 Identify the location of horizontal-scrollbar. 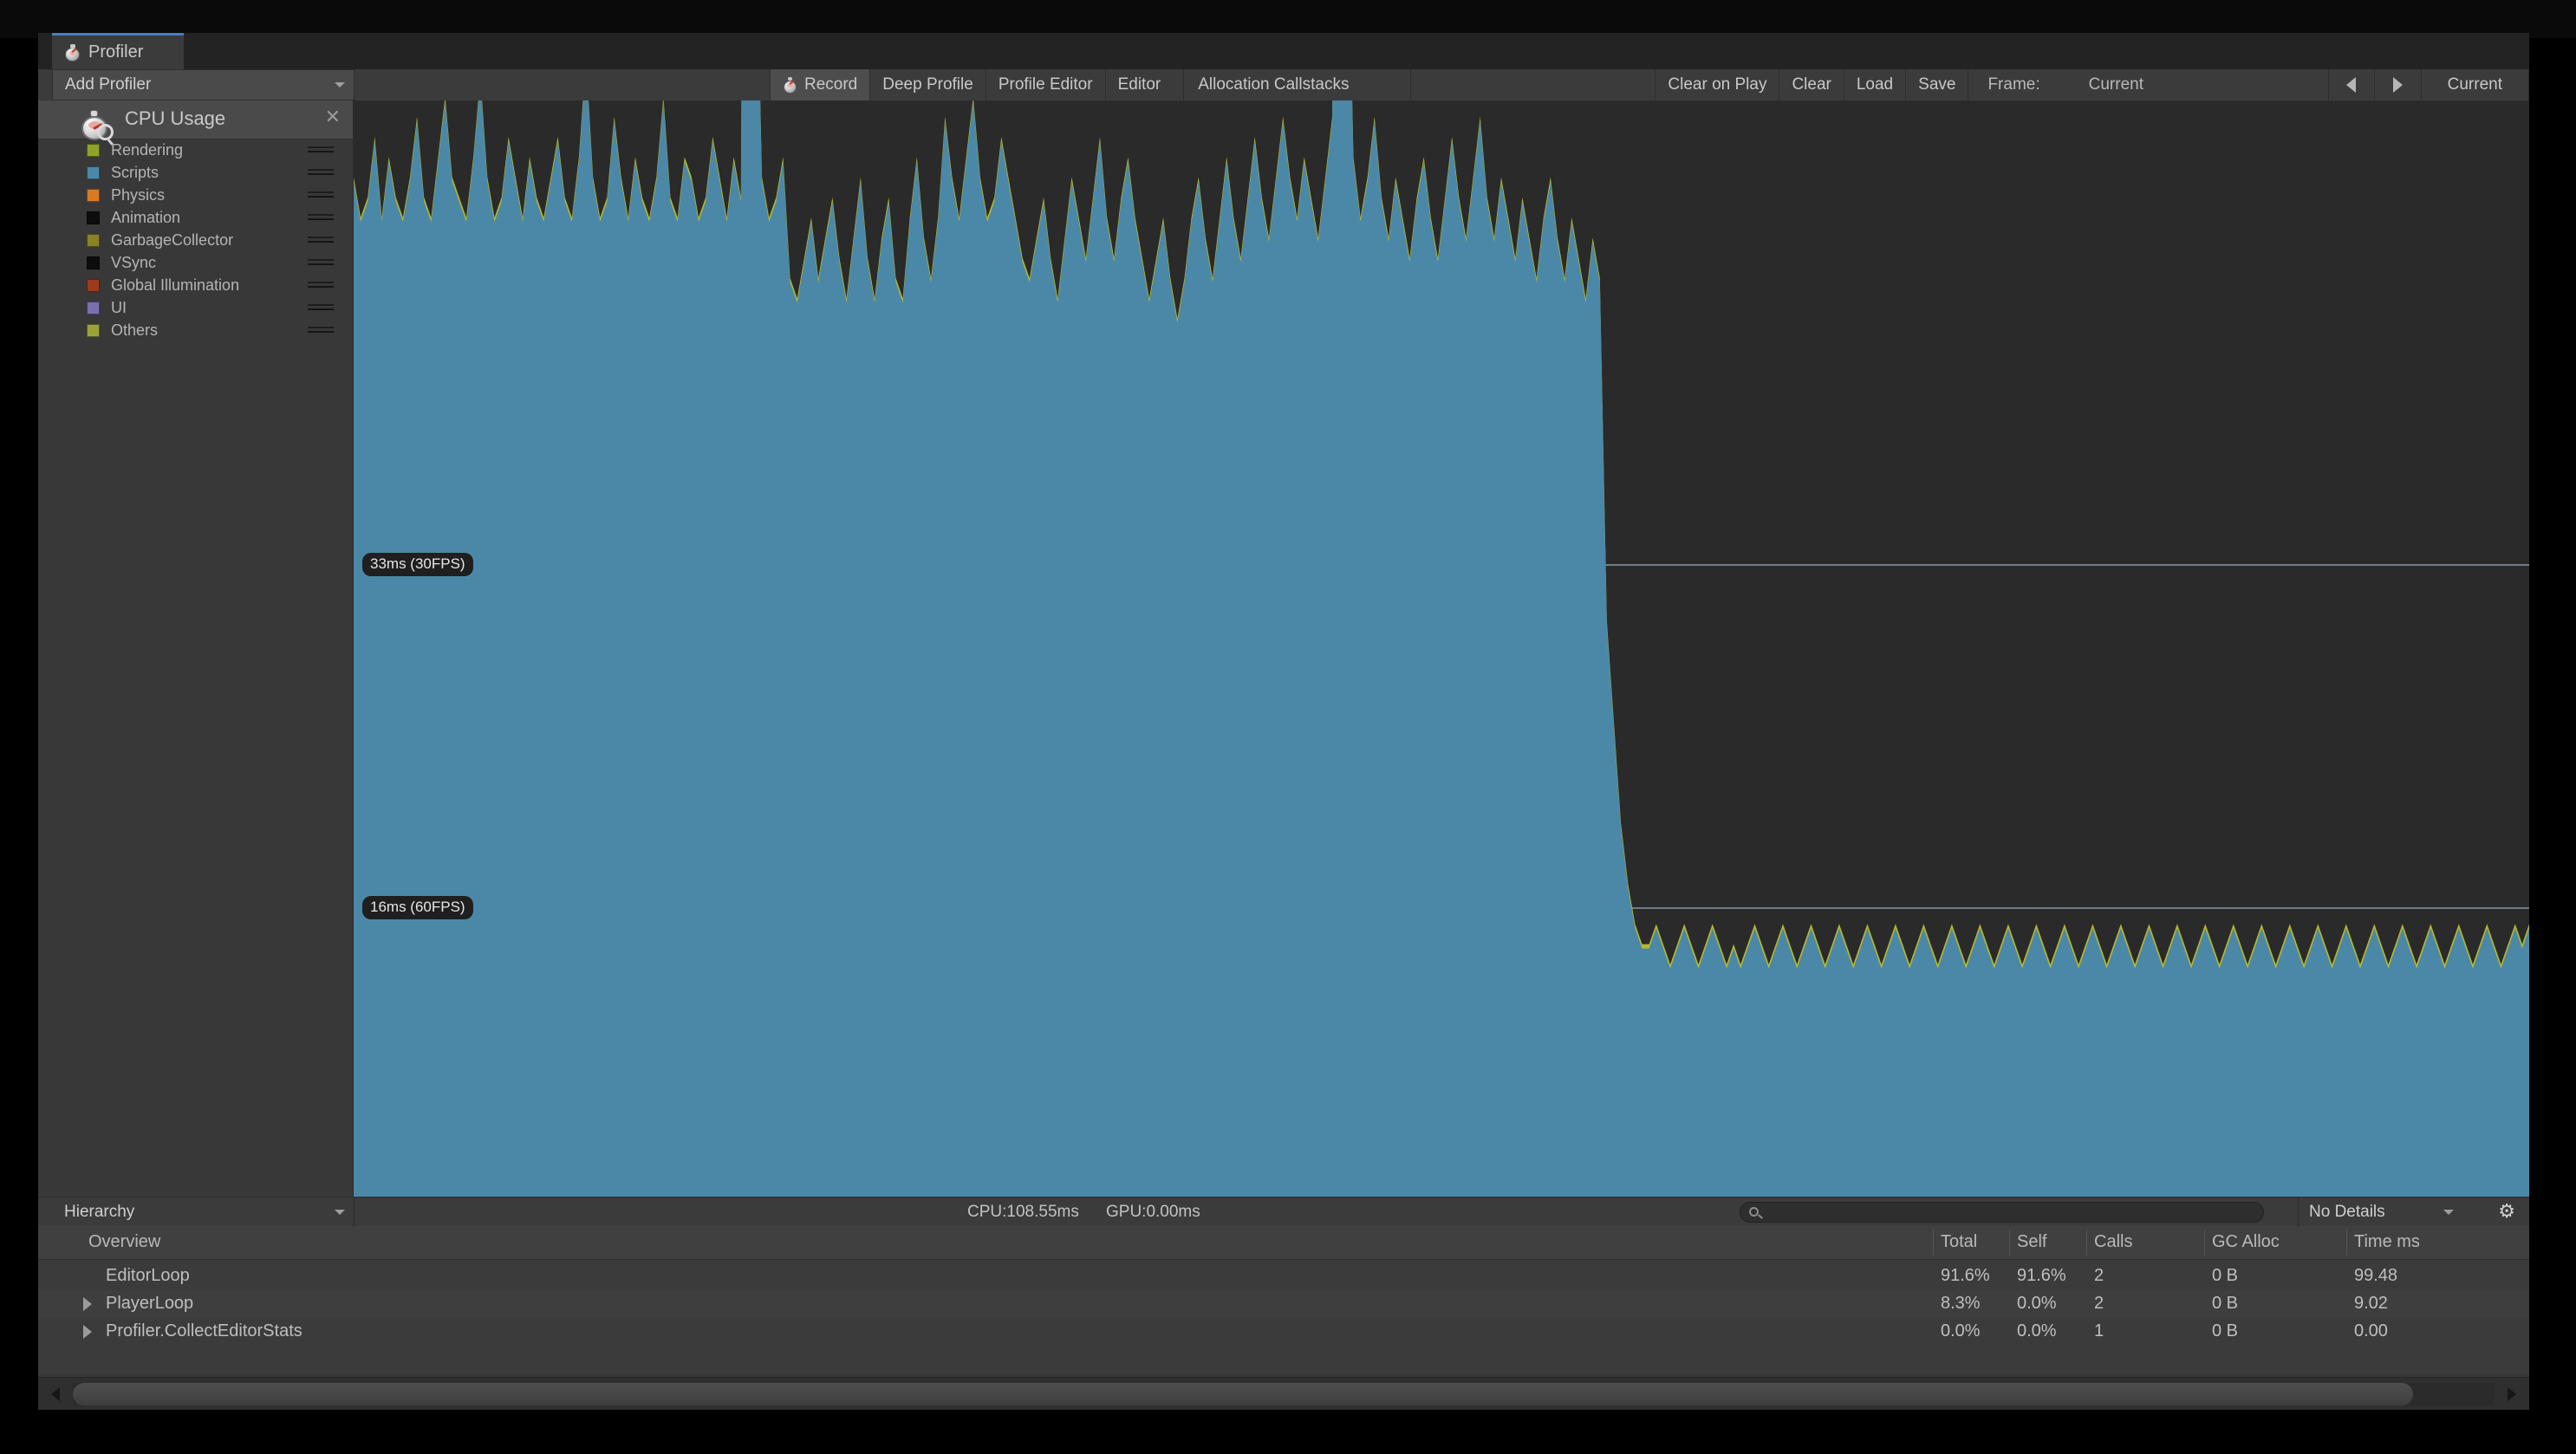
(1283, 1393).